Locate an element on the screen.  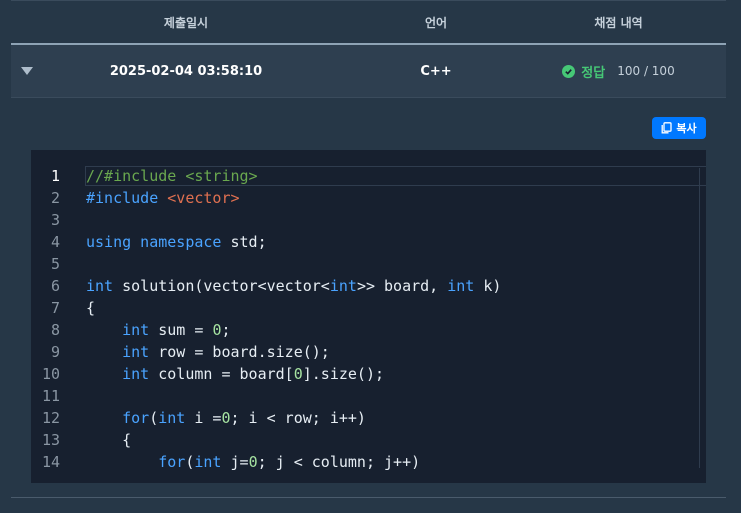
line-number: 12 is located at coordinates (50, 418).